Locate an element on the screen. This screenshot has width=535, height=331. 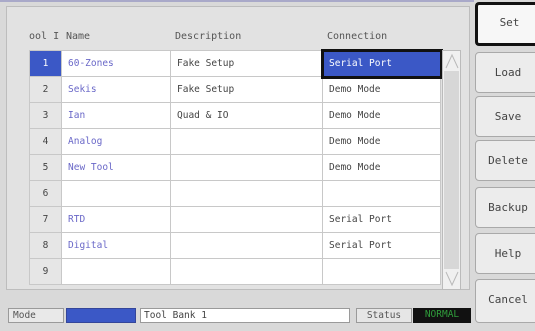
row-name: Analog is located at coordinates (116, 141).